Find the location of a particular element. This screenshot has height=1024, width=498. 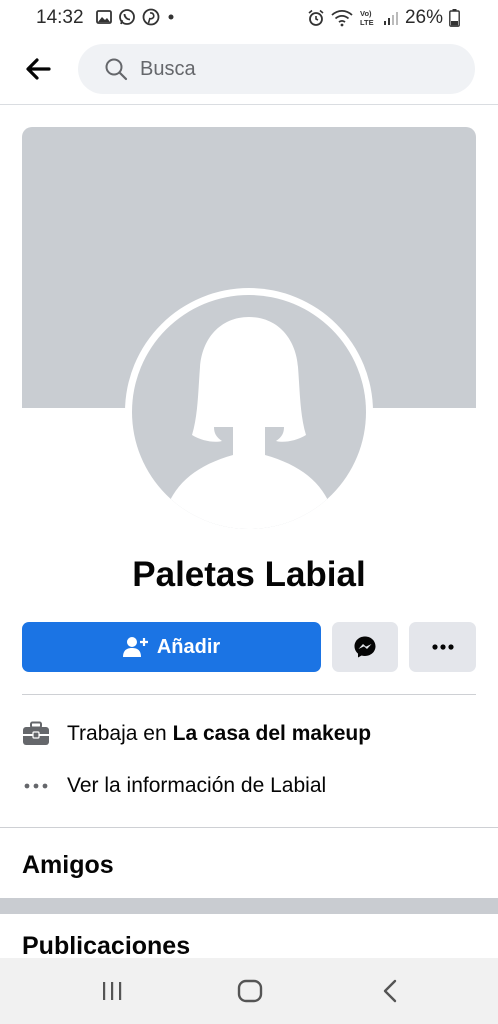

more-options-button is located at coordinates (442, 647).